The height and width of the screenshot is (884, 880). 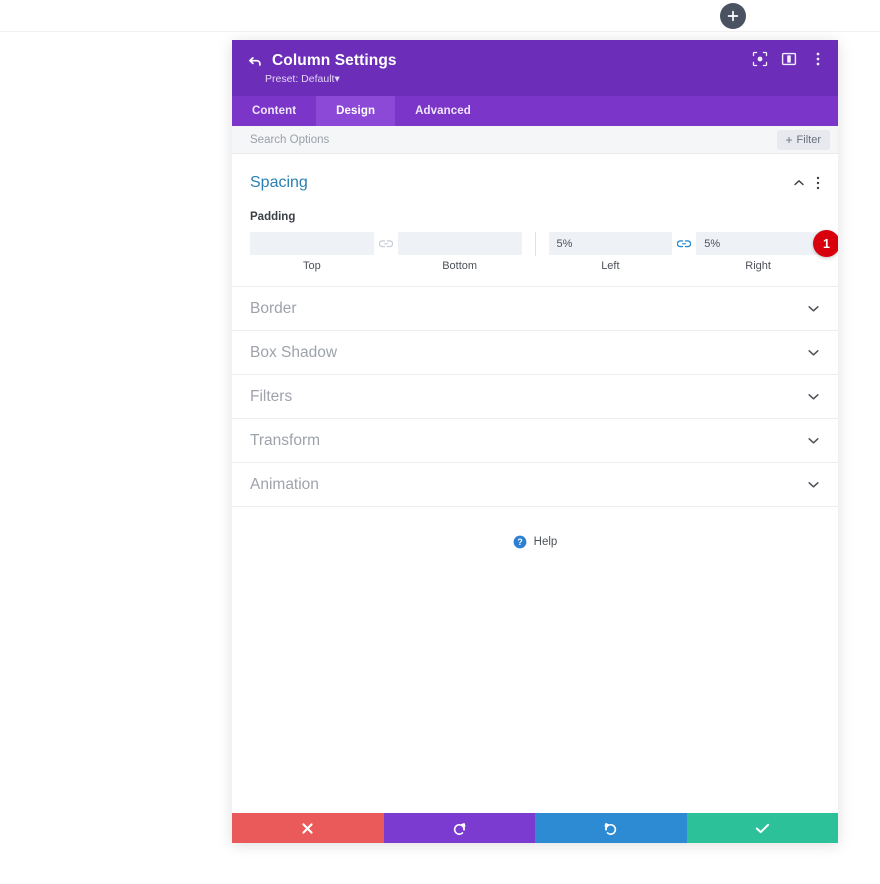 What do you see at coordinates (545, 542) in the screenshot?
I see `help-label: Help` at bounding box center [545, 542].